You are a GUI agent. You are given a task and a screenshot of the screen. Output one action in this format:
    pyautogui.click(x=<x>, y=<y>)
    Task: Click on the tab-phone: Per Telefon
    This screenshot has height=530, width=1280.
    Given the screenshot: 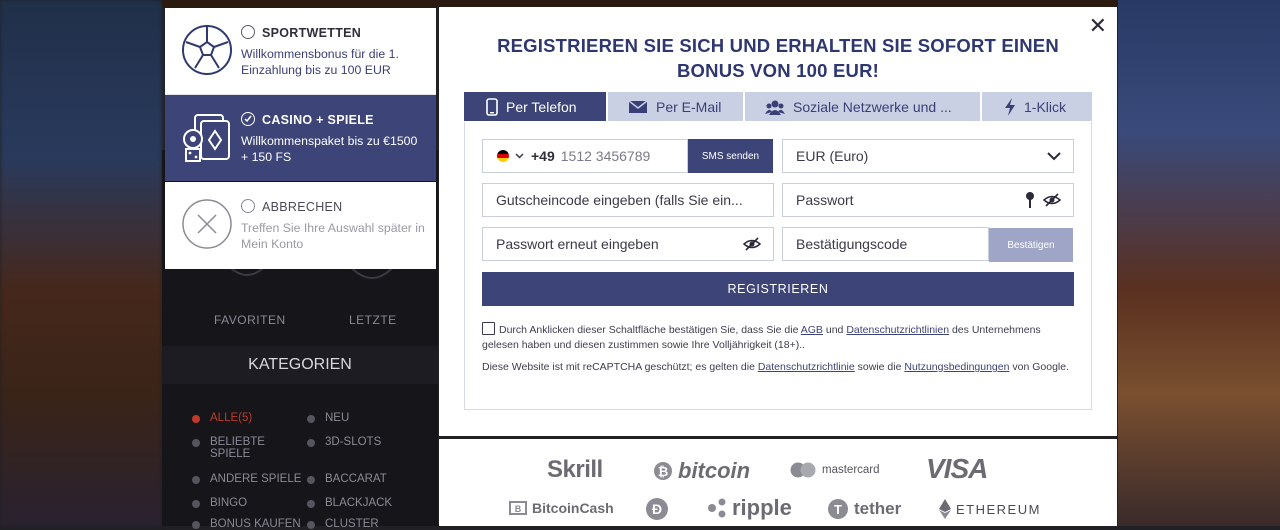 What is the action you would take?
    pyautogui.click(x=535, y=106)
    